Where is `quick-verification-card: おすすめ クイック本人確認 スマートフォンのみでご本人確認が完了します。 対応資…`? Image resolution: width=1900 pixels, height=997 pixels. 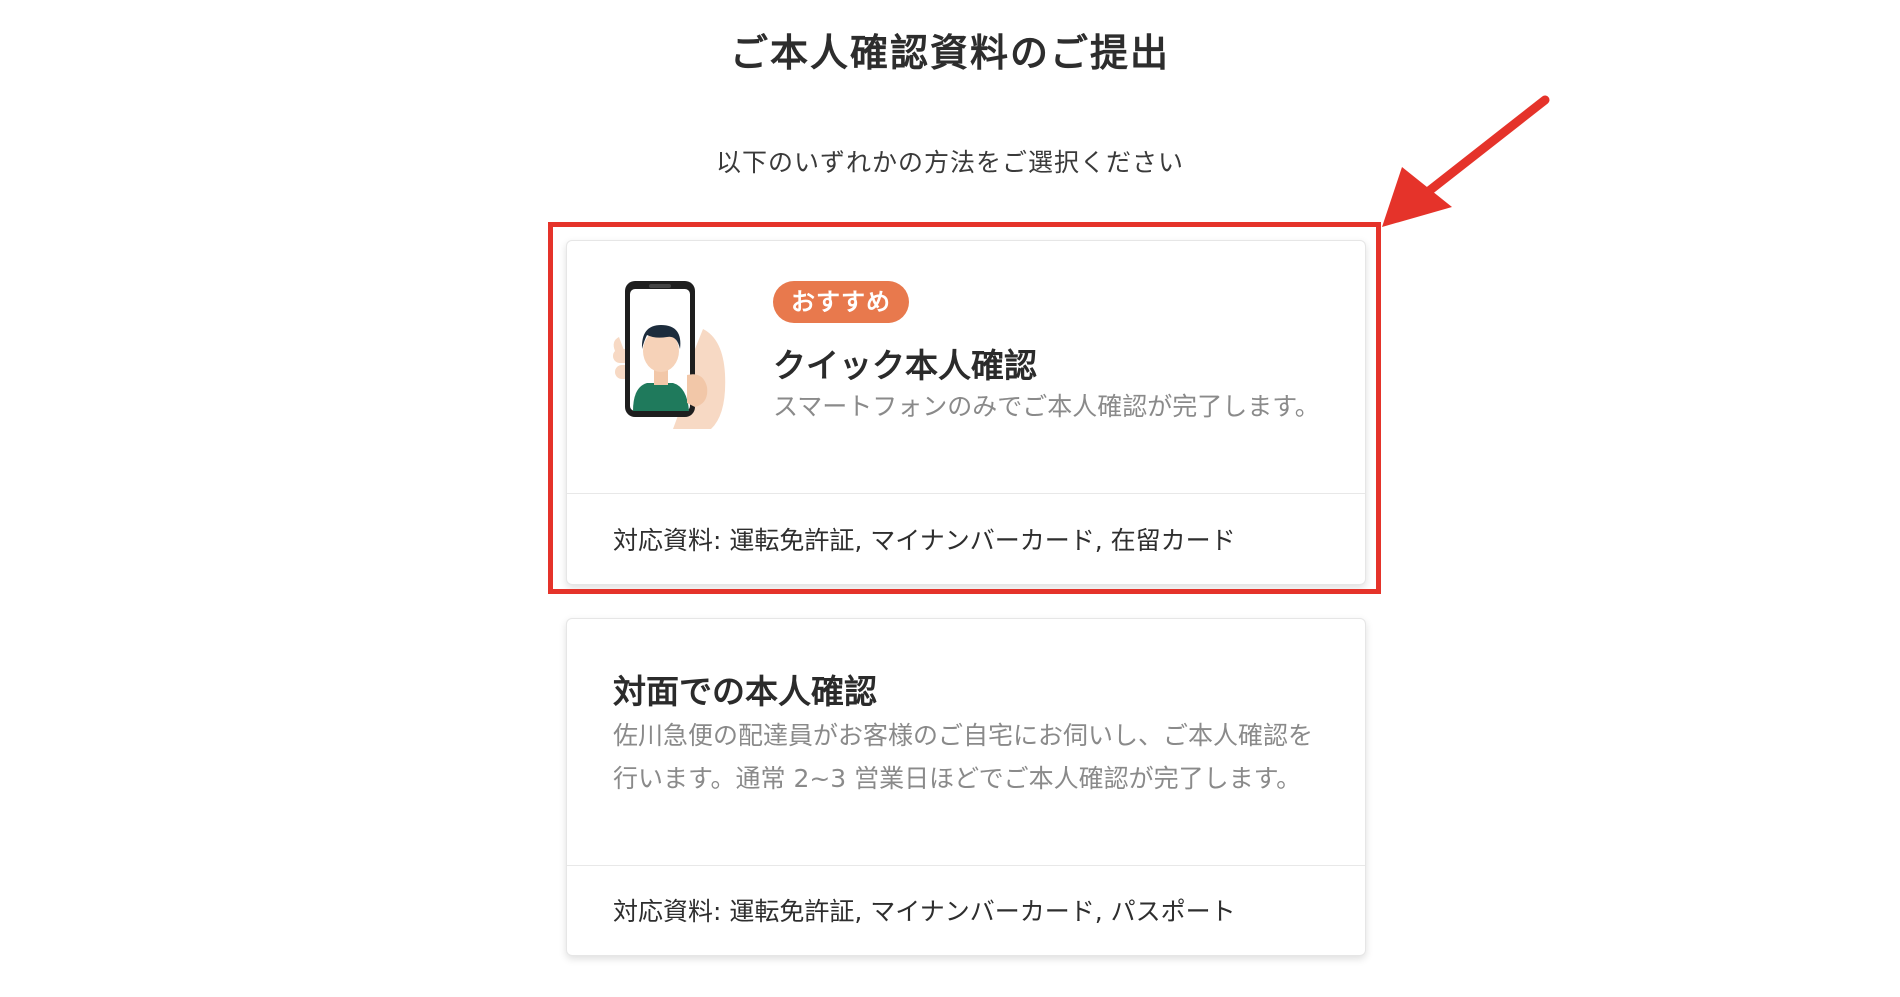 quick-verification-card: おすすめ クイック本人確認 スマートフォンのみでご本人確認が完了します。 対応資… is located at coordinates (966, 412).